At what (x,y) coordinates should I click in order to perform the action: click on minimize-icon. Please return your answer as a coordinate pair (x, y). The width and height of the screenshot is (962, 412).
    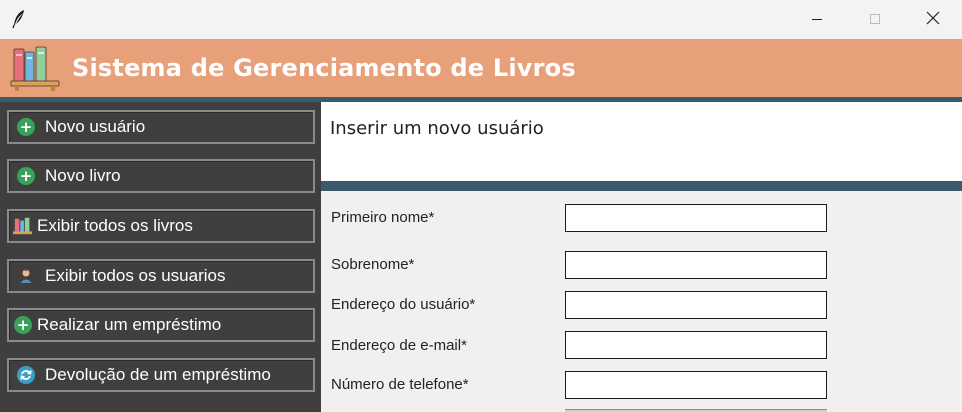
    Looking at the image, I should click on (817, 19).